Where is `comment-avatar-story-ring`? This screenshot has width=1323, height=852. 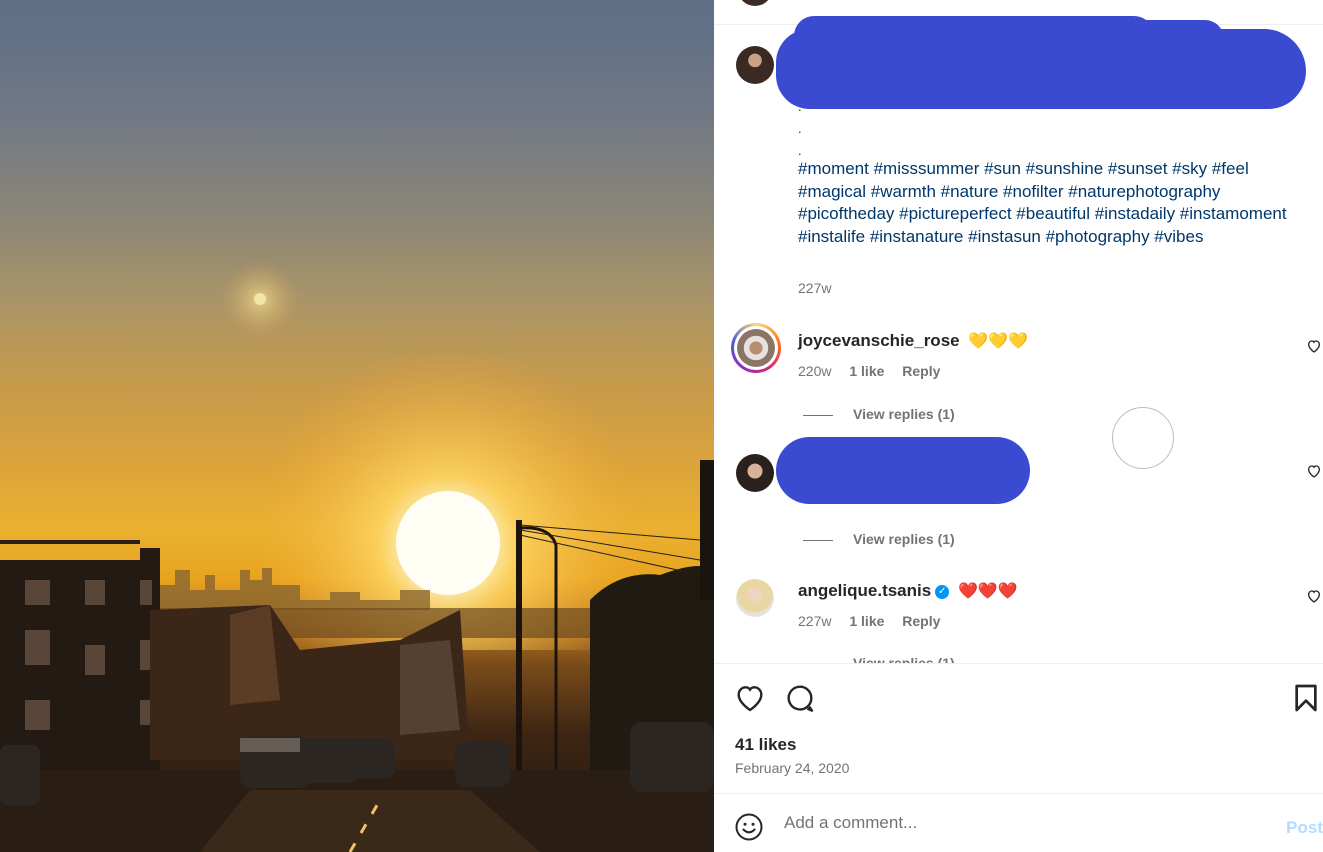 comment-avatar-story-ring is located at coordinates (756, 348).